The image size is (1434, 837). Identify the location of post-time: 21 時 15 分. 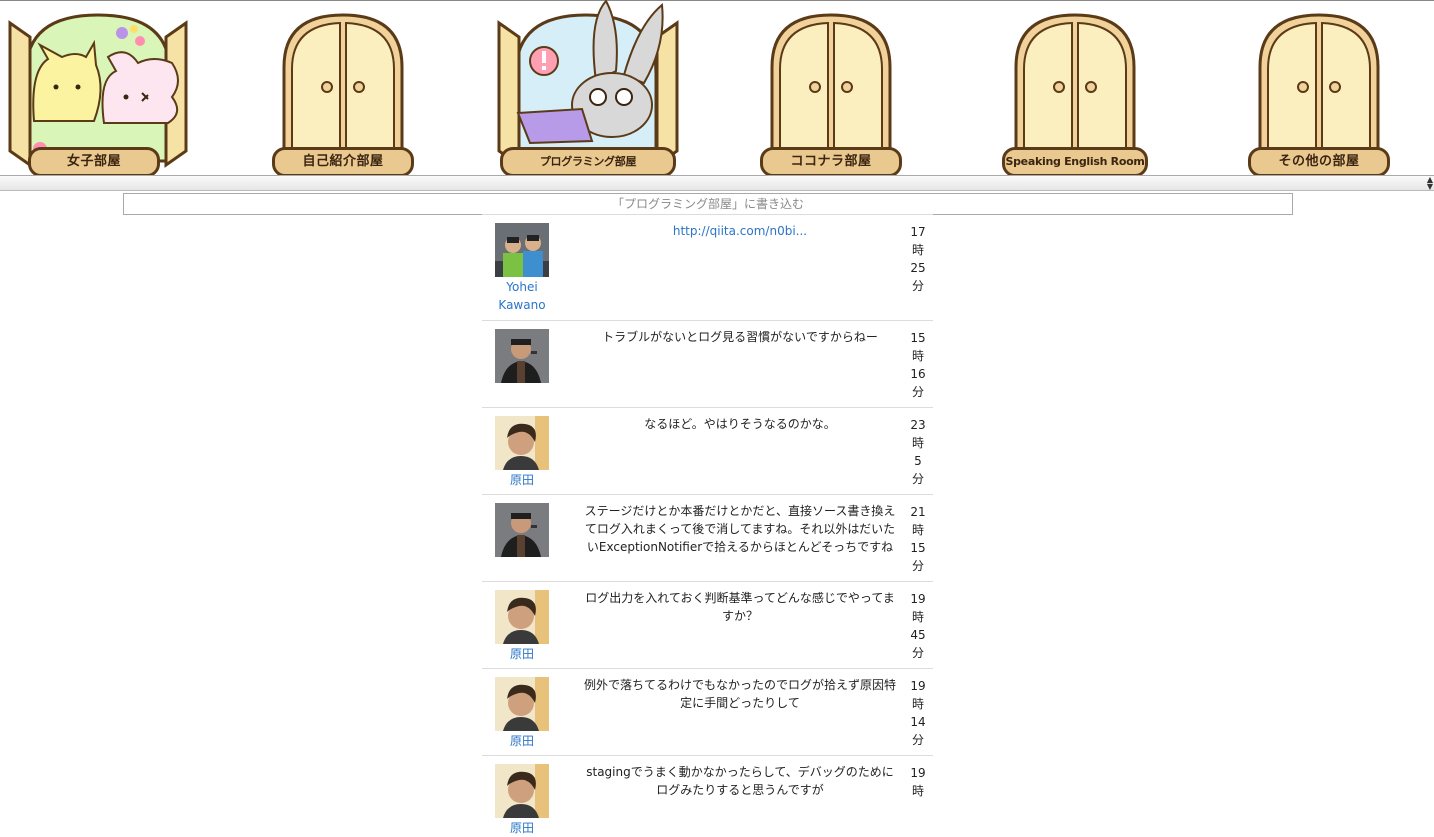
(918, 539).